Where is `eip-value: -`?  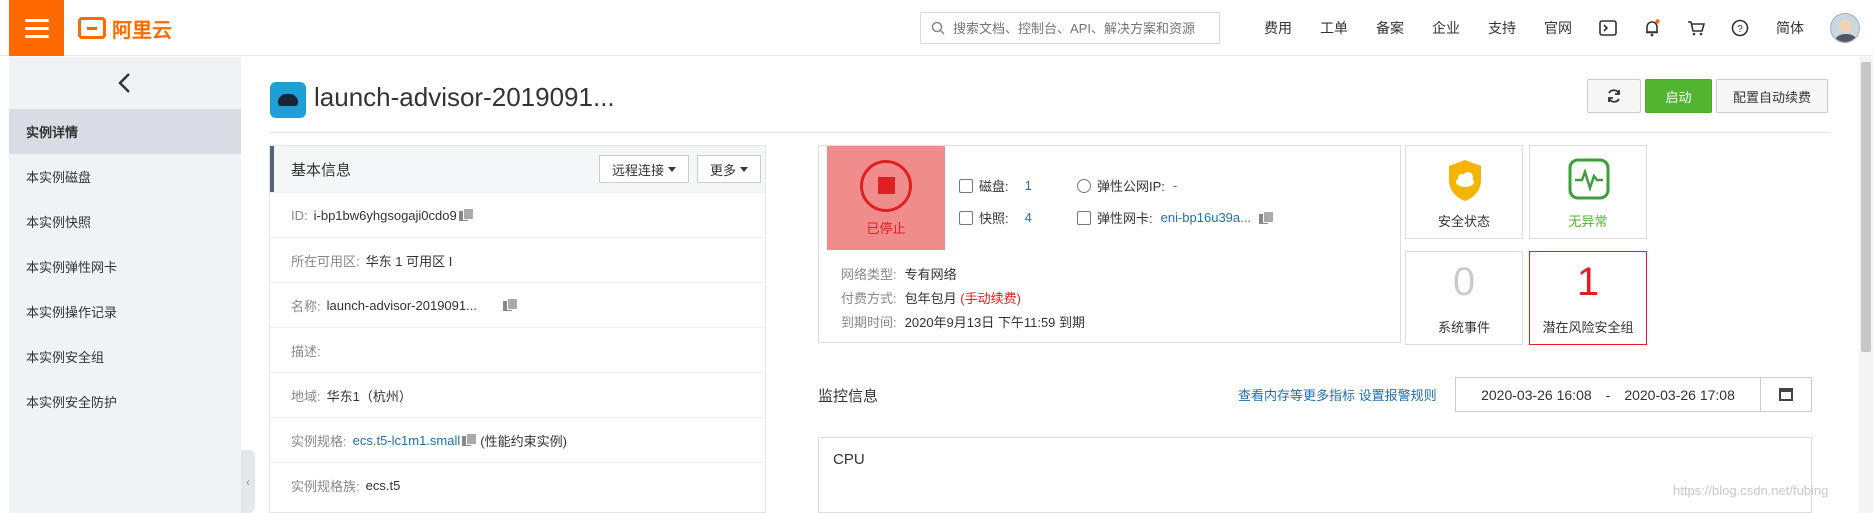 eip-value: - is located at coordinates (1175, 185).